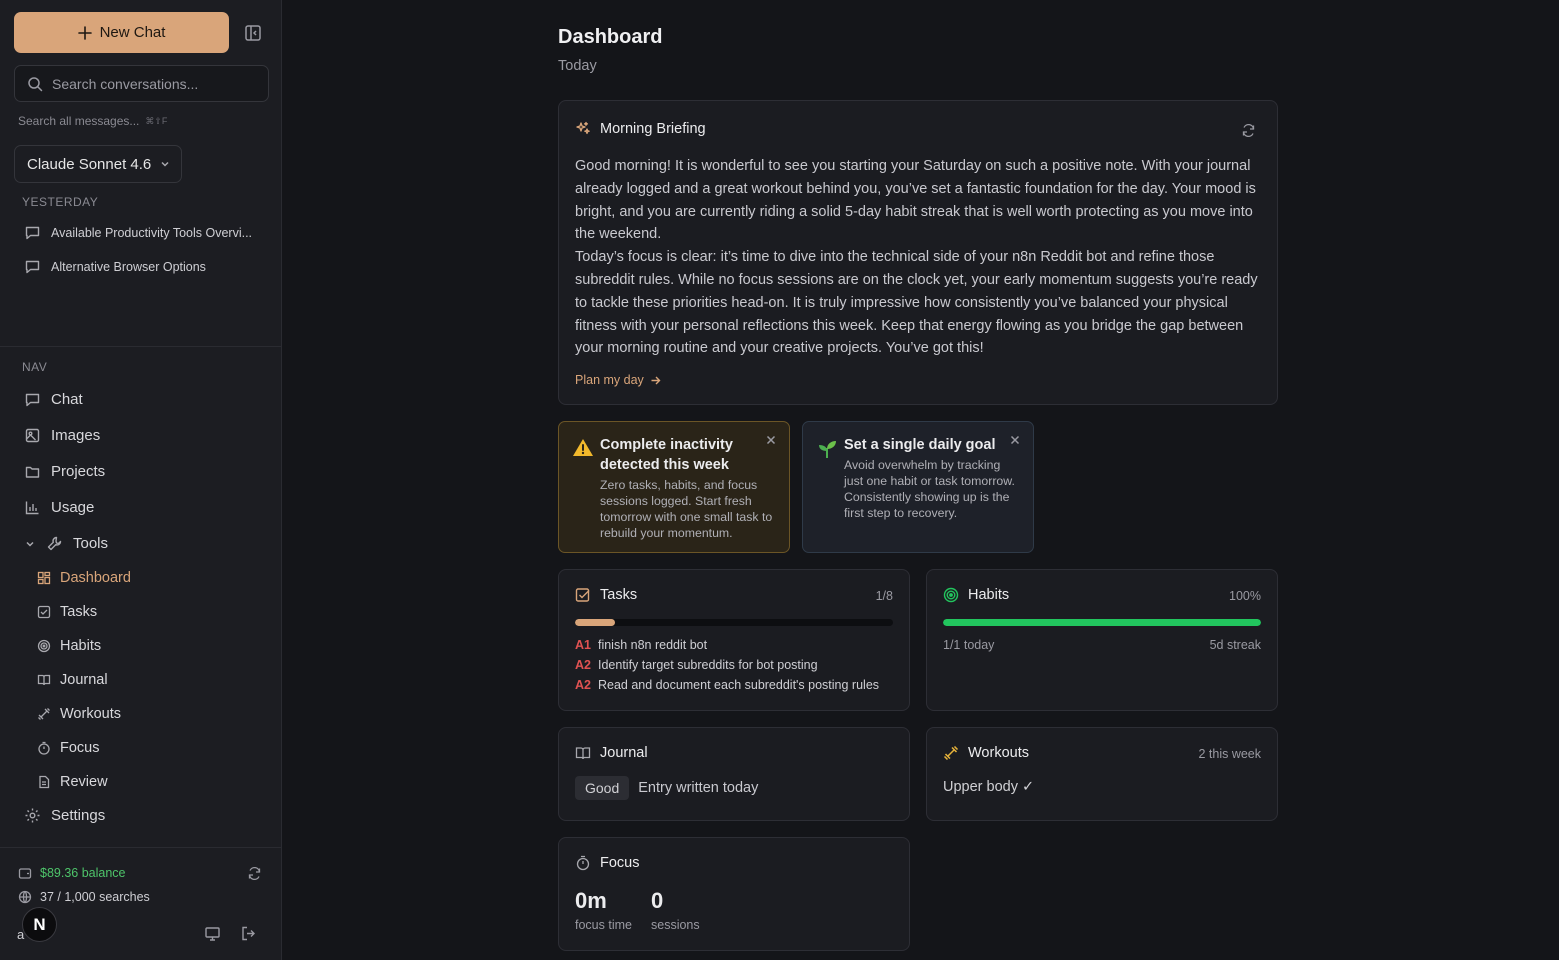 The image size is (1559, 960). What do you see at coordinates (140, 847) in the screenshot?
I see `divider` at bounding box center [140, 847].